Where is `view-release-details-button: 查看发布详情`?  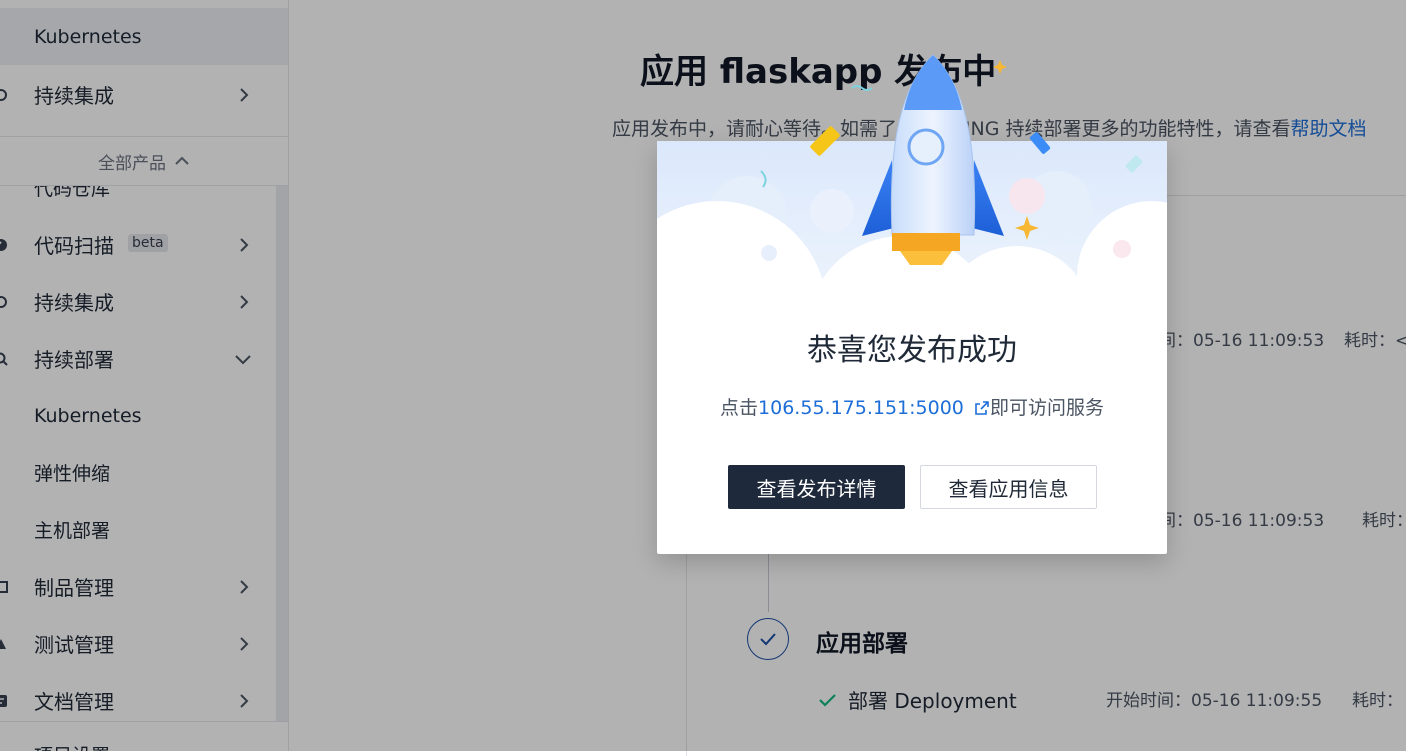
view-release-details-button: 查看发布详情 is located at coordinates (816, 487).